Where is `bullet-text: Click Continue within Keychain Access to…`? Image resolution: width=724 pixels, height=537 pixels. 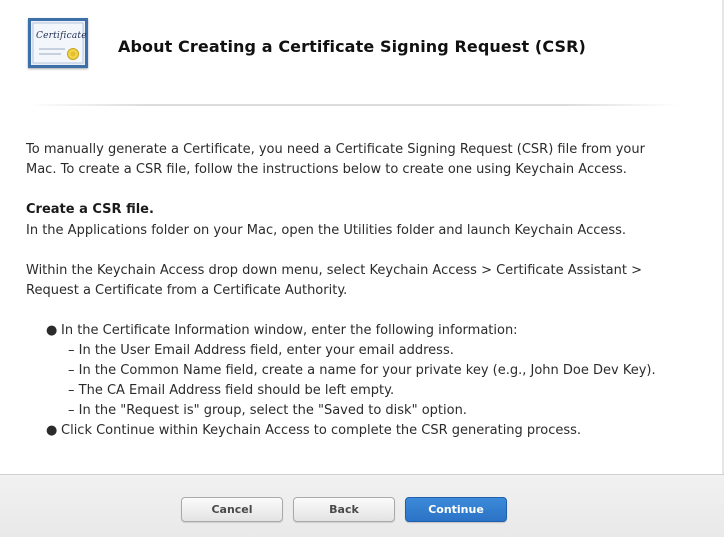 bullet-text: Click Continue within Keychain Access to… is located at coordinates (321, 430).